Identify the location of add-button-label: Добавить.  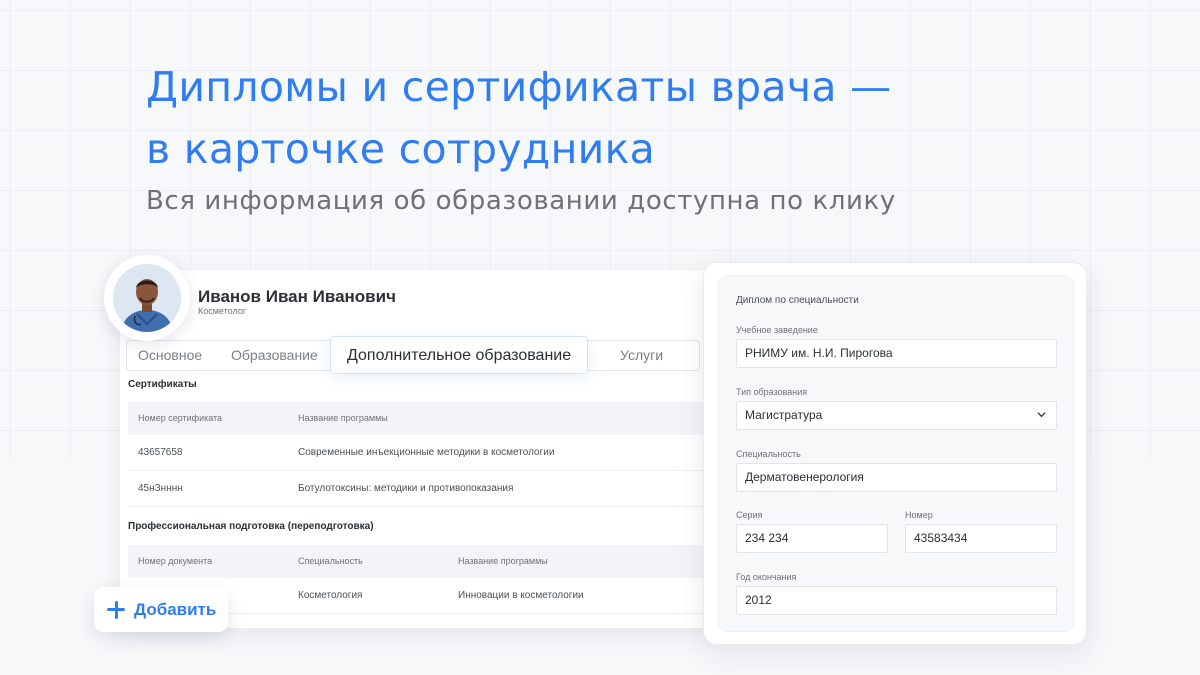
(175, 609).